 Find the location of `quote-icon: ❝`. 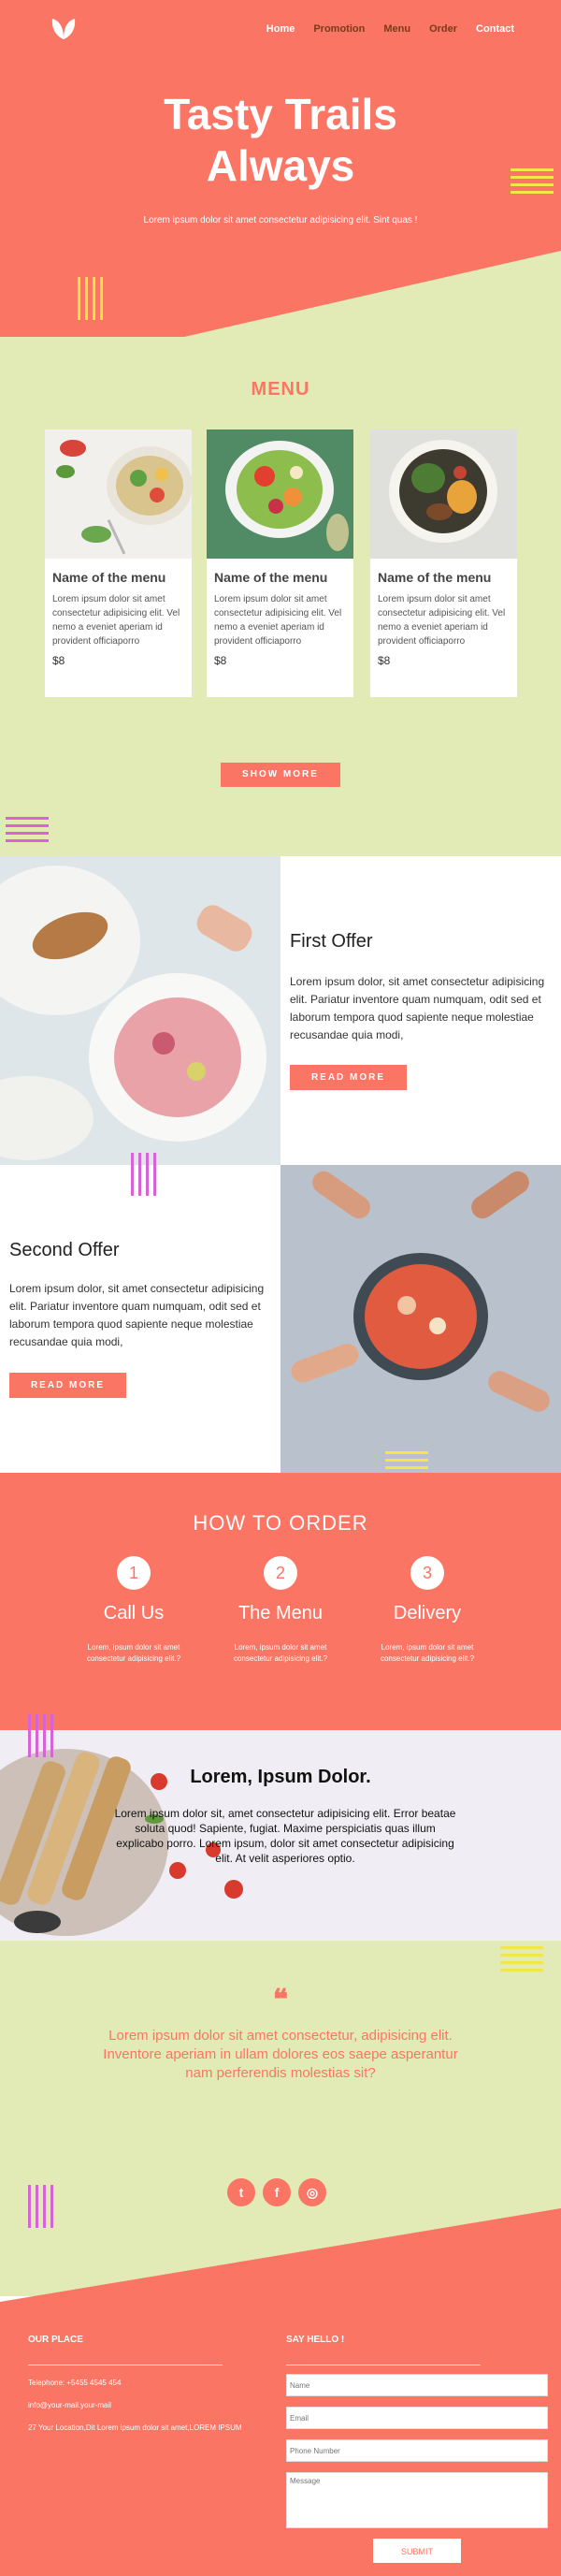

quote-icon: ❝ is located at coordinates (280, 2000).